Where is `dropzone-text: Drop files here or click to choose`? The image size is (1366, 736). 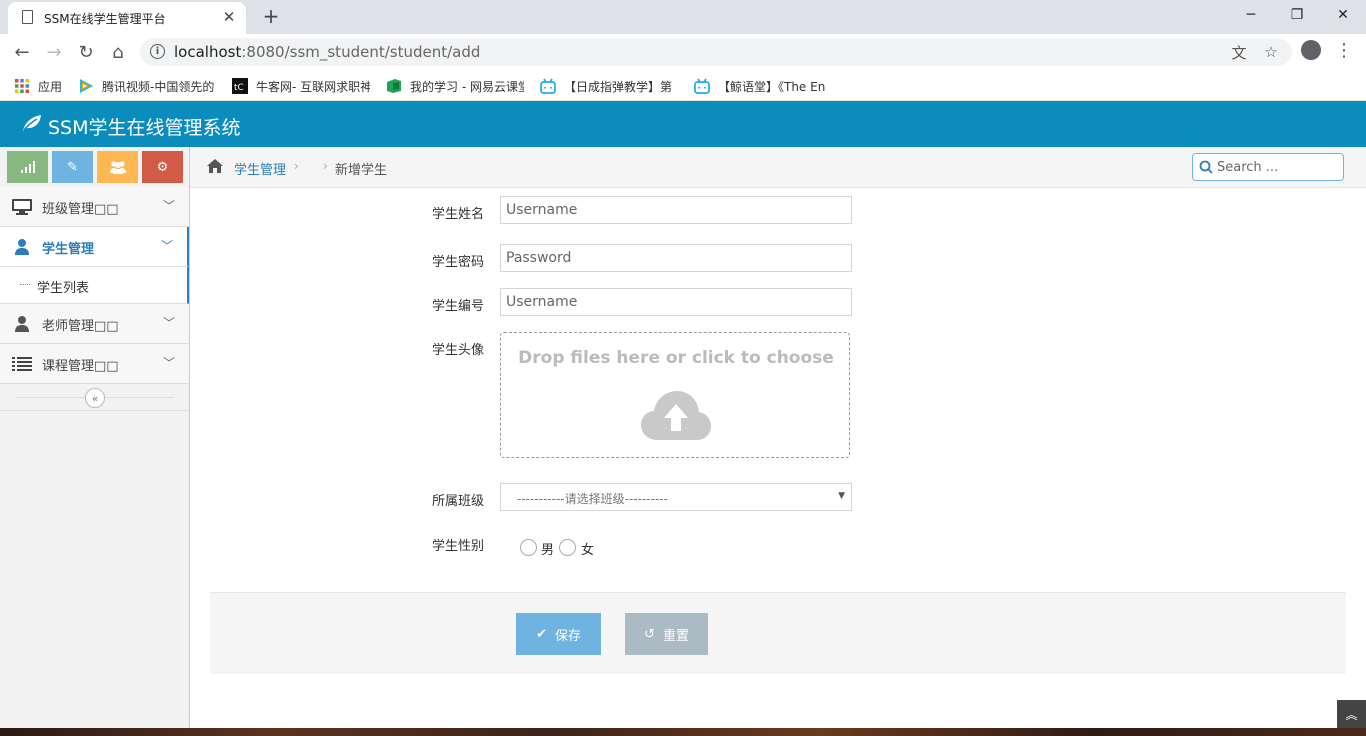
dropzone-text: Drop files here or click to choose is located at coordinates (676, 358).